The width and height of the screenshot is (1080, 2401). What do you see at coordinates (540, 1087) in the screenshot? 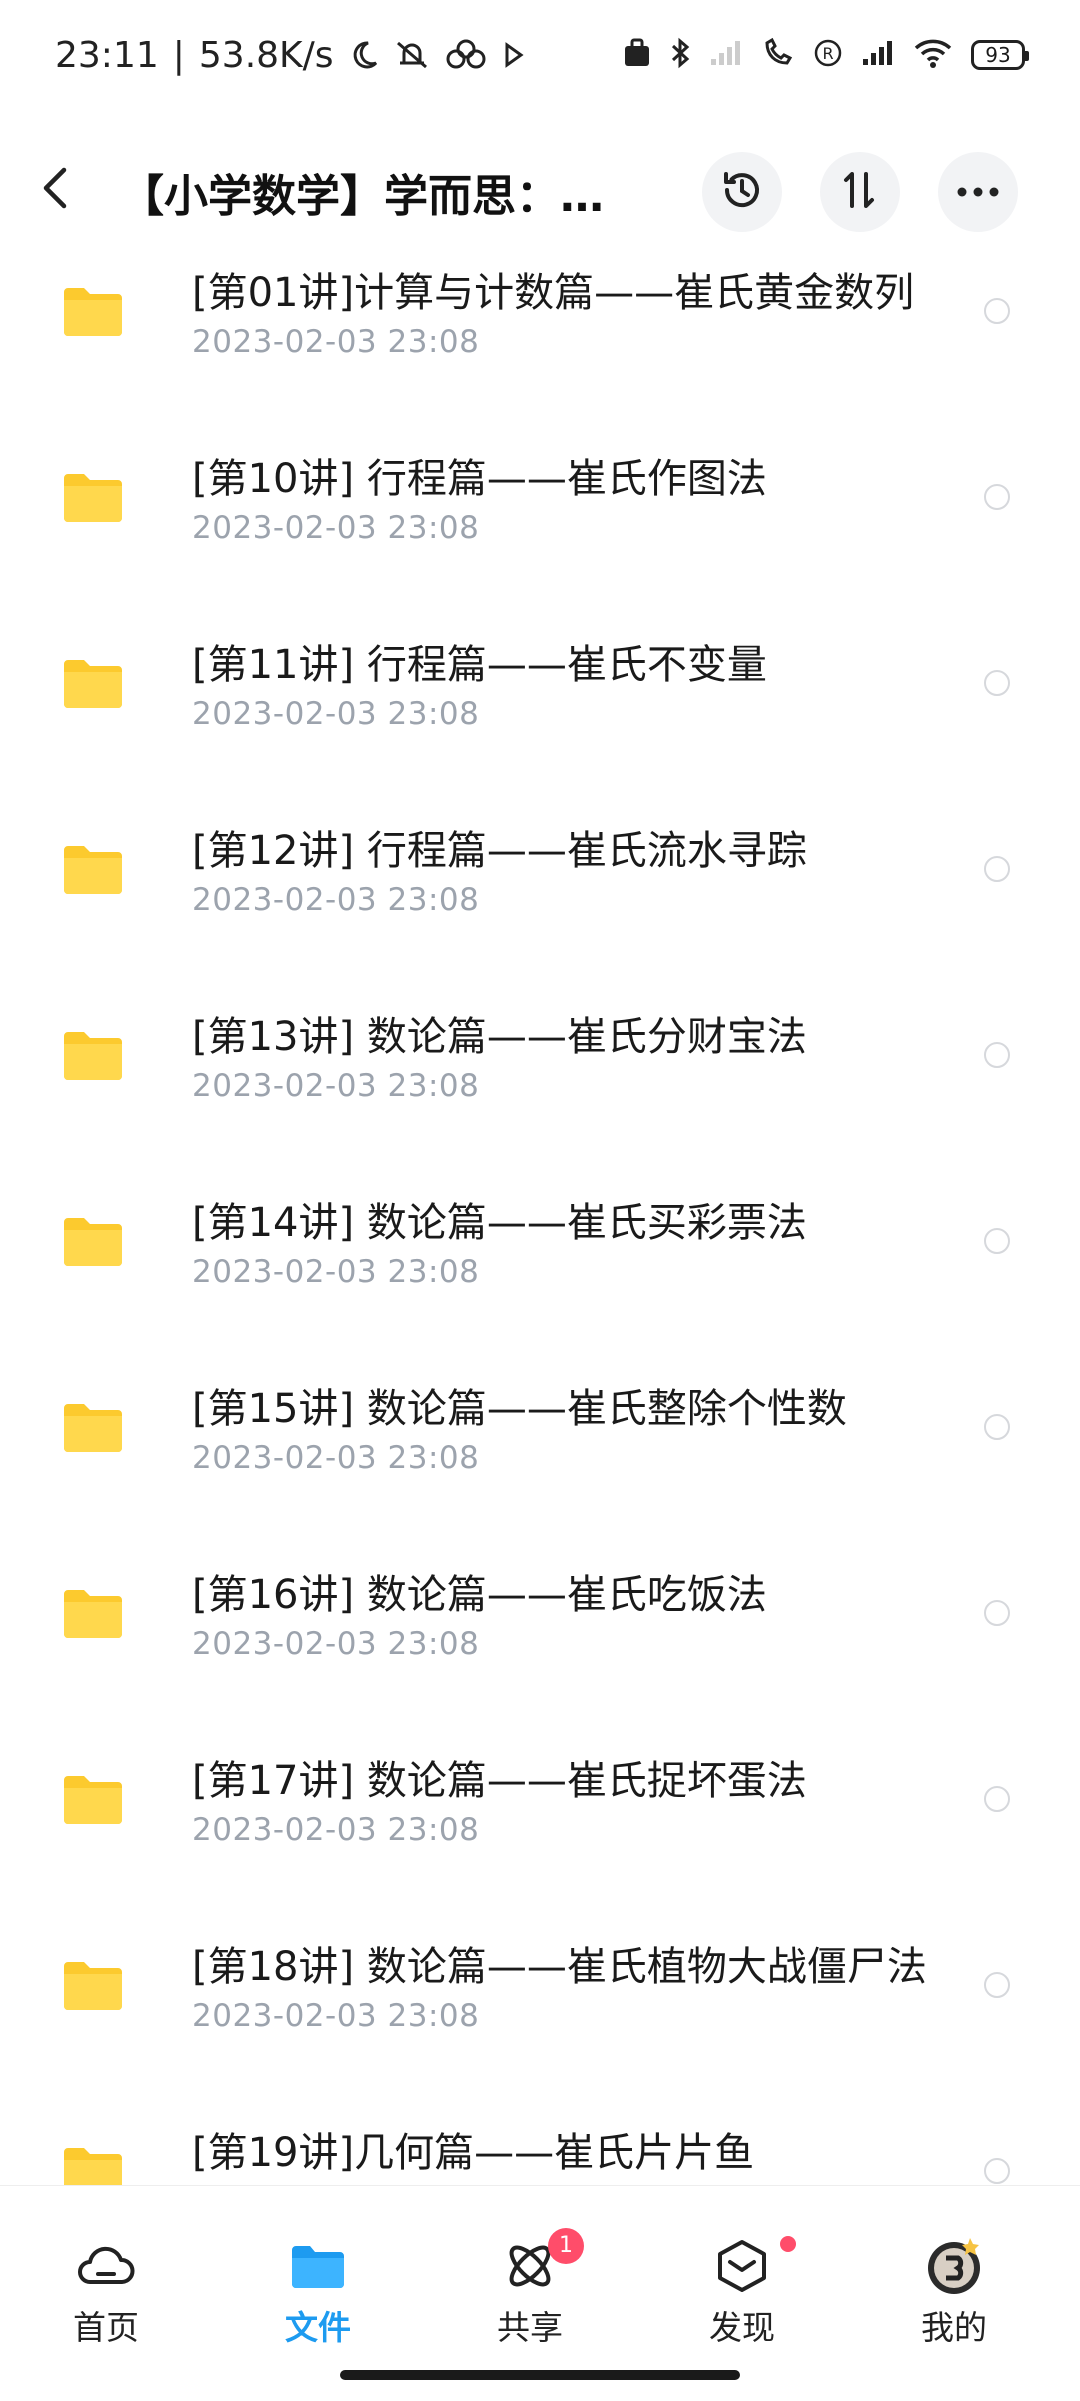
I see `file-row: [第13讲] 数论篇——崔氏分财宝法 2023-02-03 23:08` at bounding box center [540, 1087].